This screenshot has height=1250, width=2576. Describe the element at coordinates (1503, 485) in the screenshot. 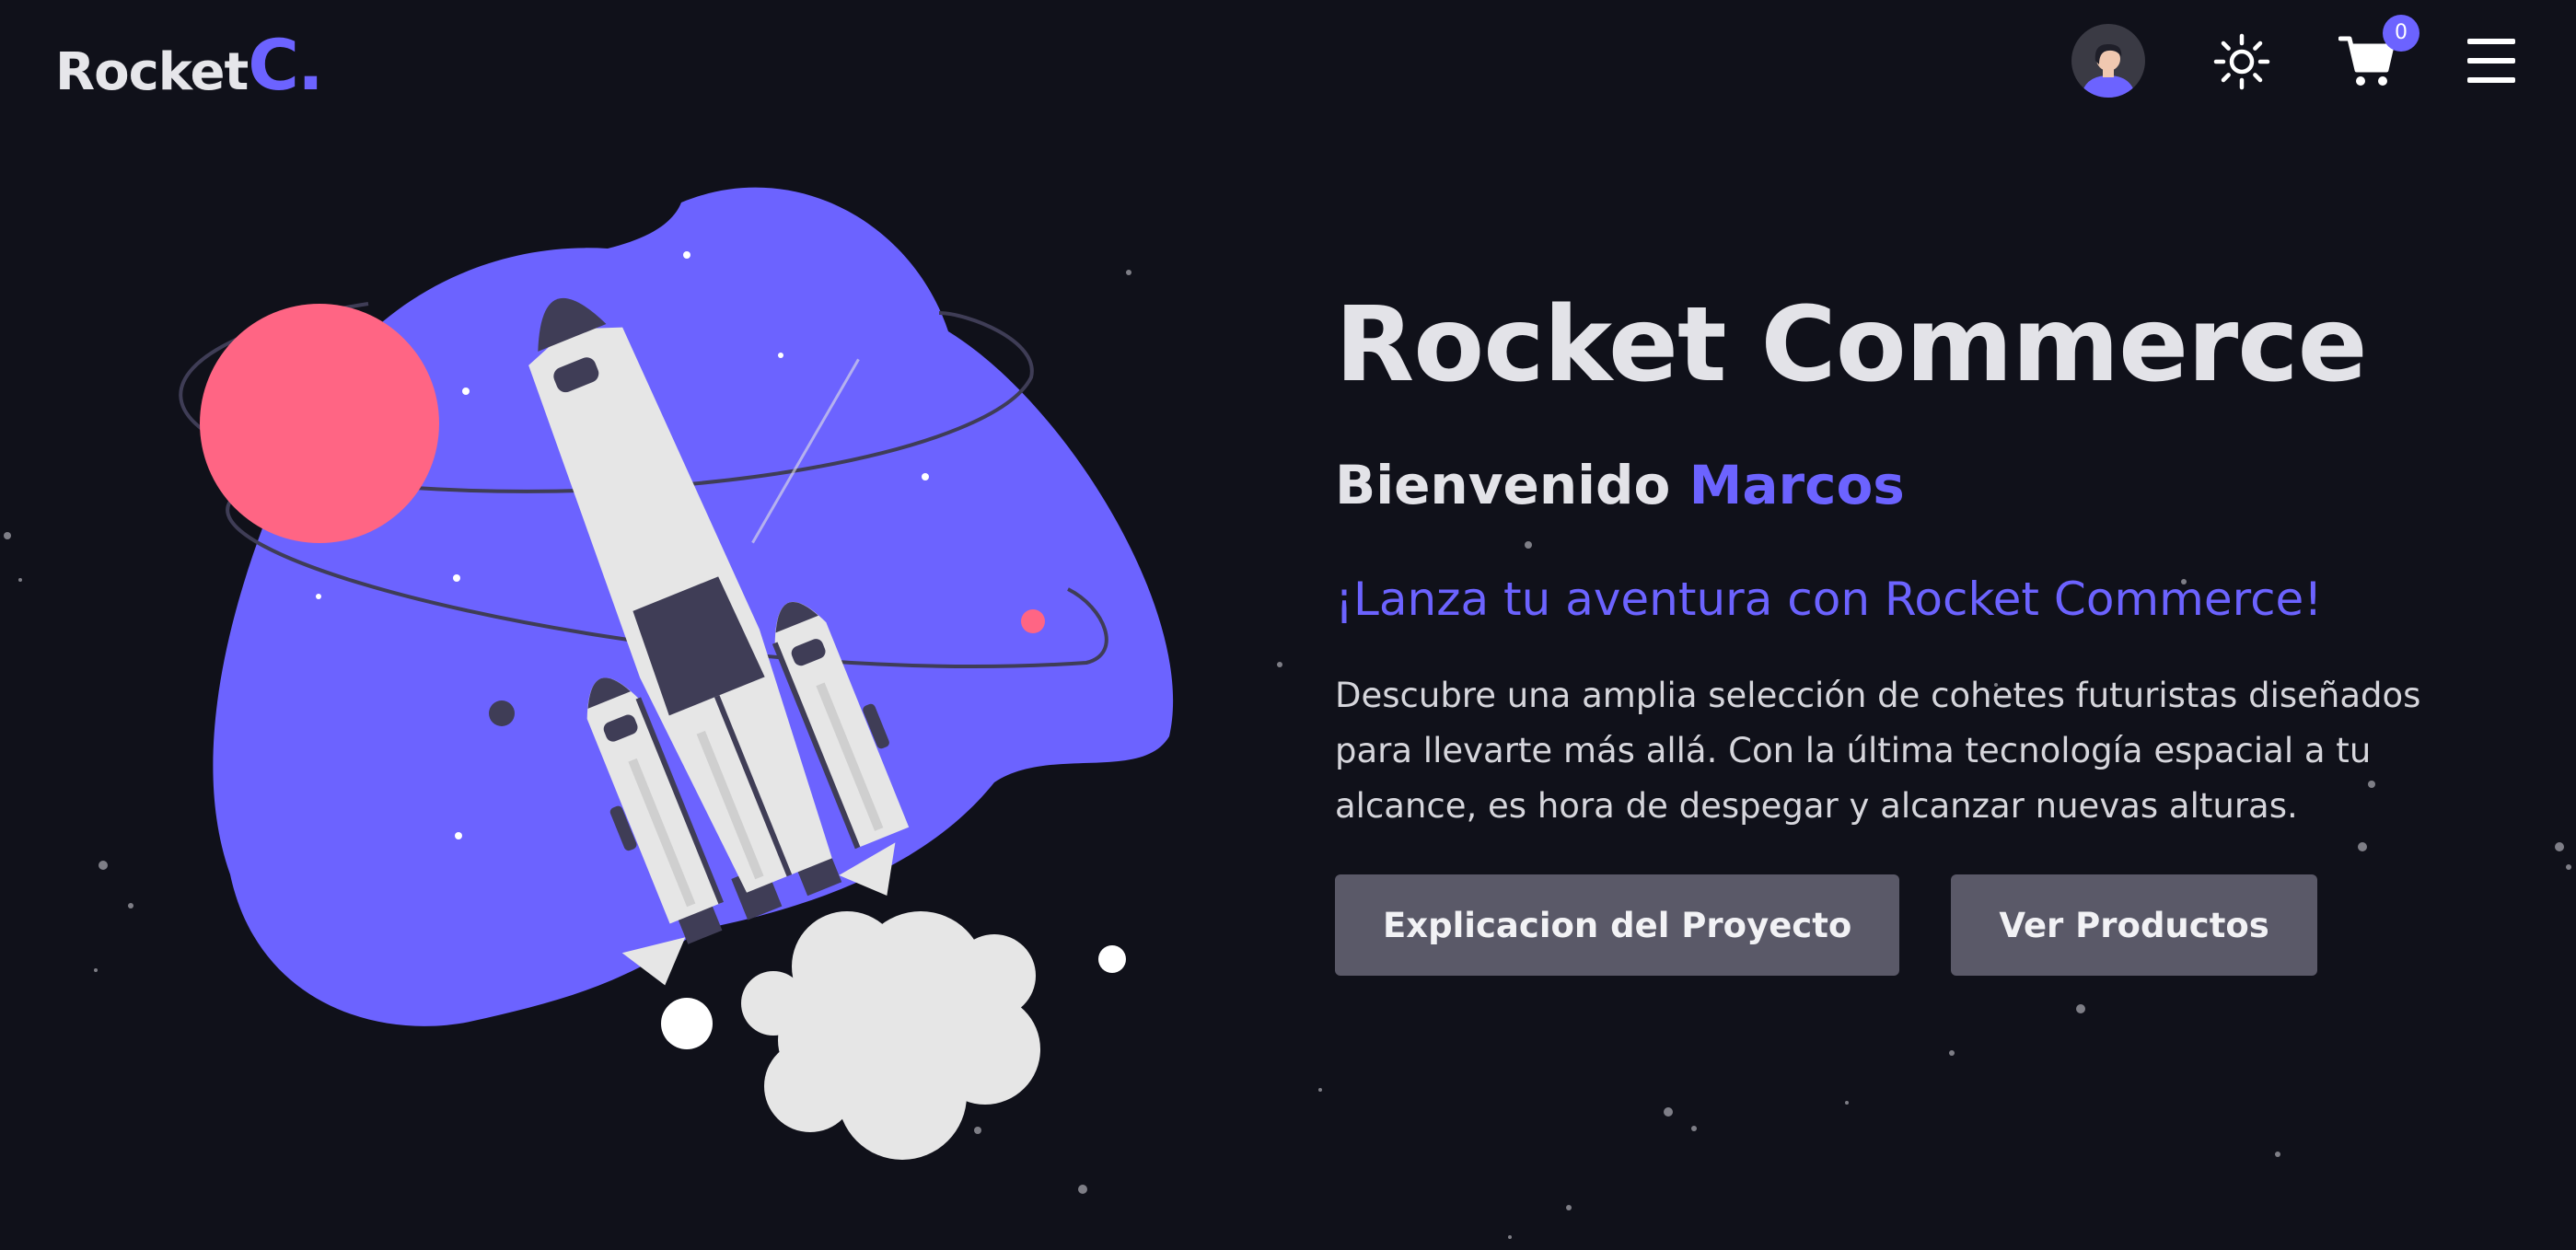

I see `welcome-prefix: Bienvenido` at that location.